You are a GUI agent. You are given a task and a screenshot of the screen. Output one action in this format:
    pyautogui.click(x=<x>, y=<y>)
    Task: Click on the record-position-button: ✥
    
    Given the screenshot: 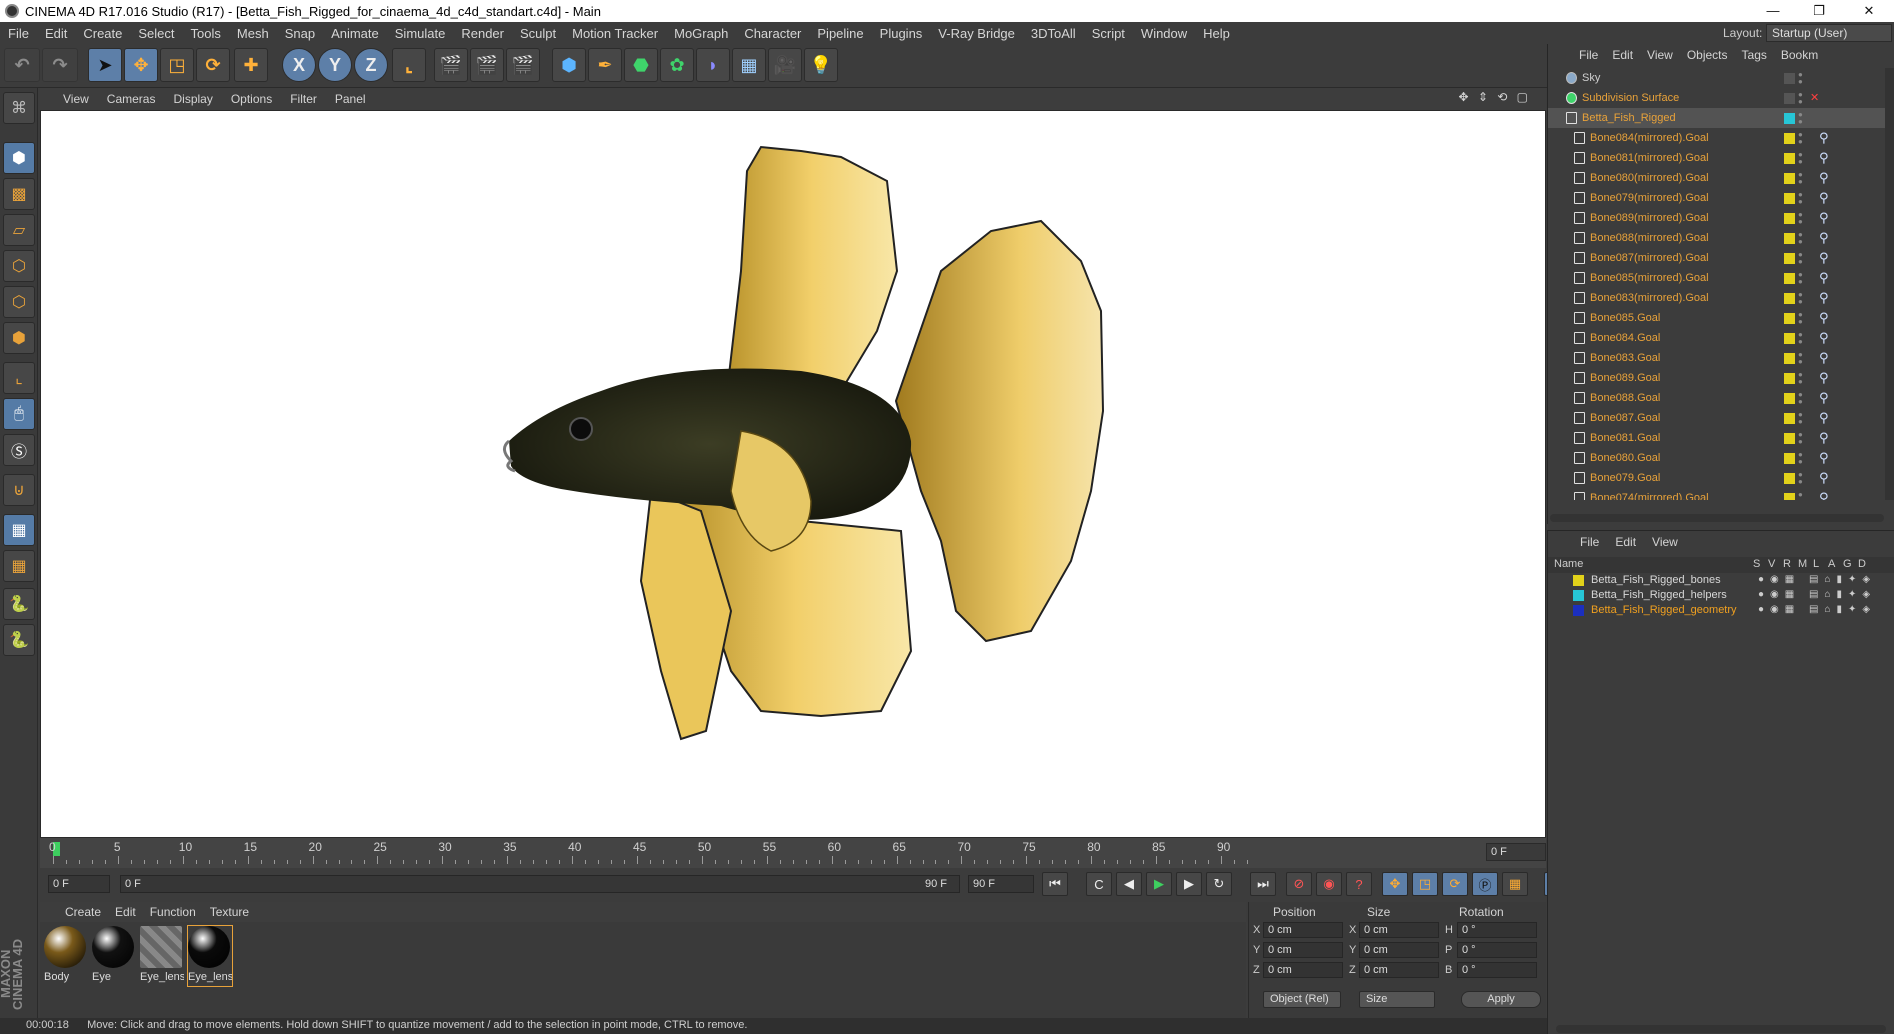 What is the action you would take?
    pyautogui.click(x=1395, y=884)
    